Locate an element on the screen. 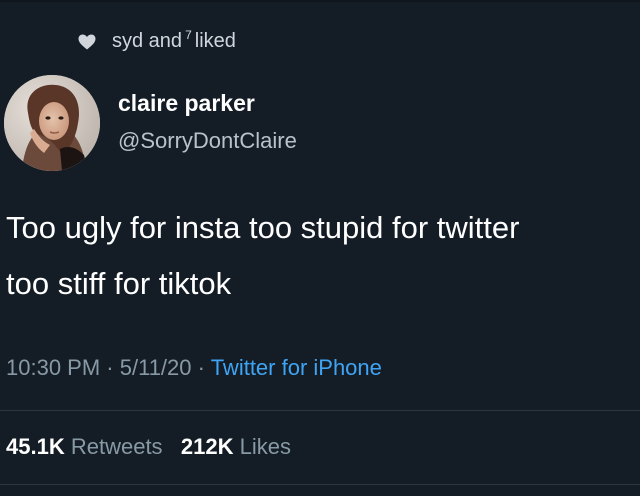  tweet-meta: 10:30 PM · 5/11/20 · Twitter for iPhone is located at coordinates (194, 368).